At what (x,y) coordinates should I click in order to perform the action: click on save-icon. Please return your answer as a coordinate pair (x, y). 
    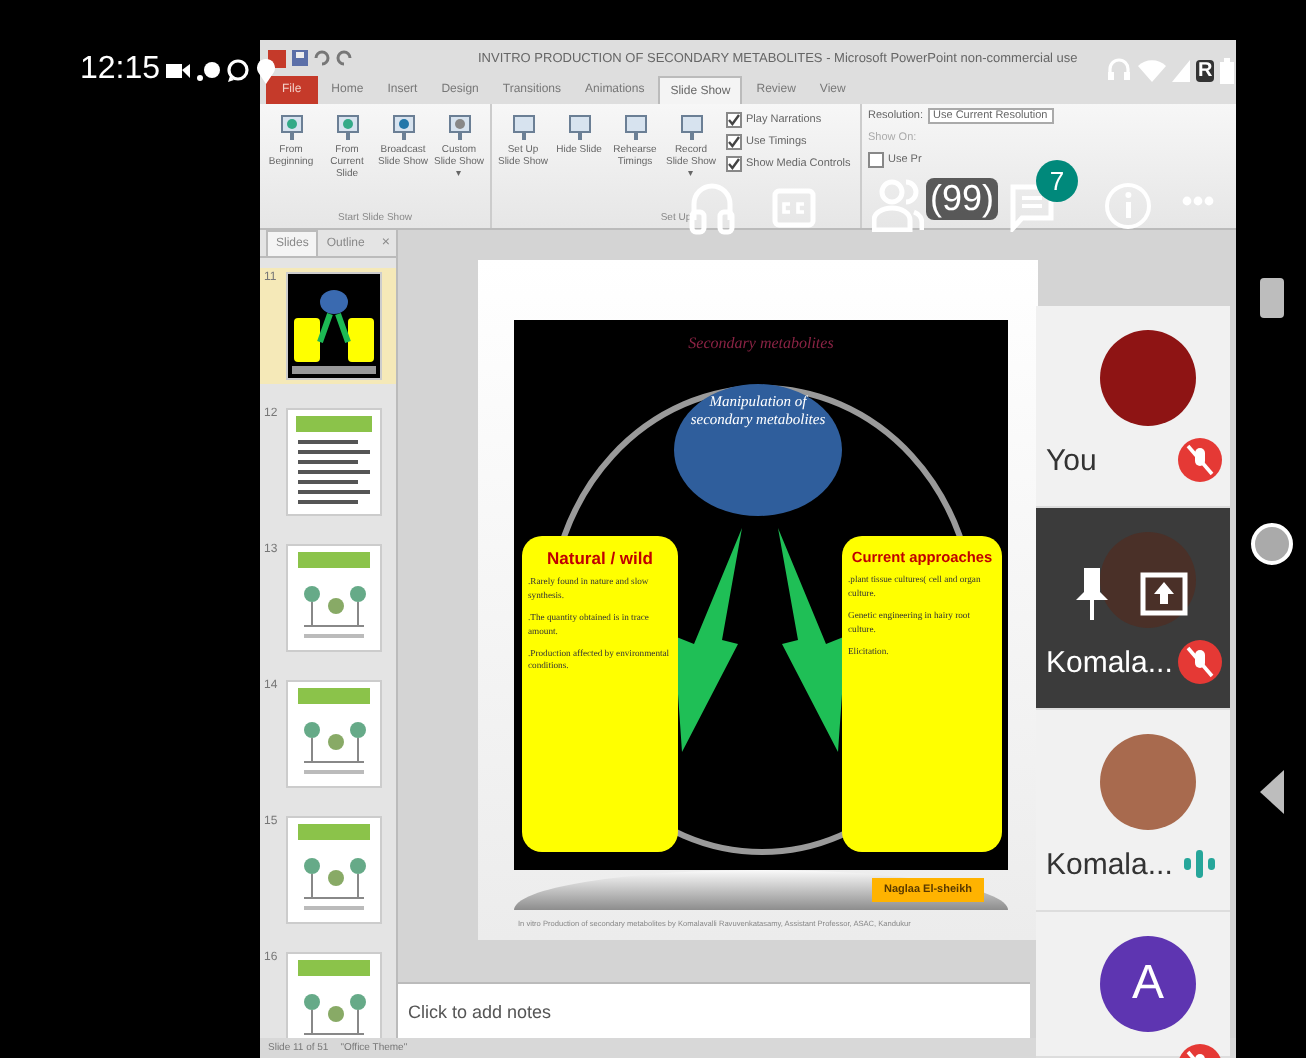
    Looking at the image, I should click on (300, 58).